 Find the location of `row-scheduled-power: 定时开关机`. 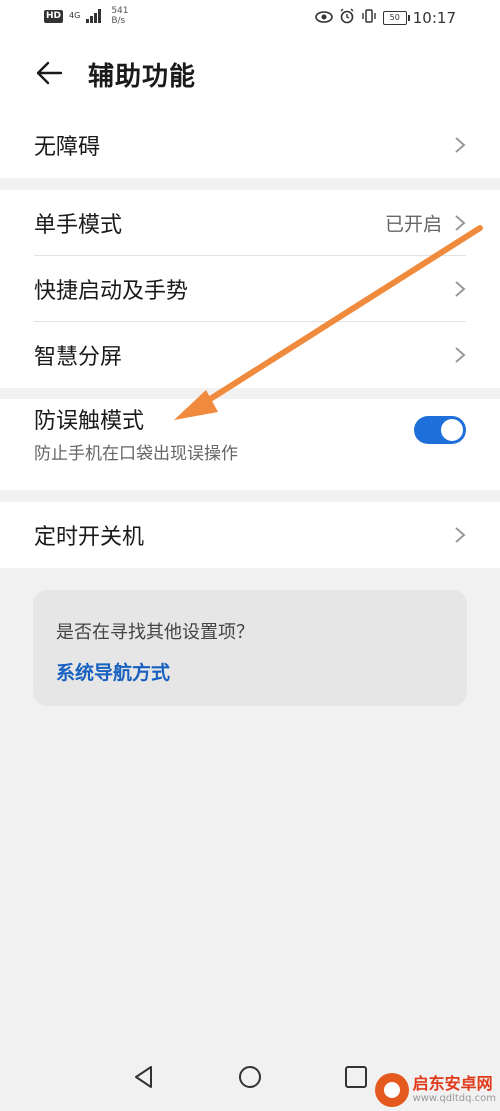

row-scheduled-power: 定时开关机 is located at coordinates (250, 535).